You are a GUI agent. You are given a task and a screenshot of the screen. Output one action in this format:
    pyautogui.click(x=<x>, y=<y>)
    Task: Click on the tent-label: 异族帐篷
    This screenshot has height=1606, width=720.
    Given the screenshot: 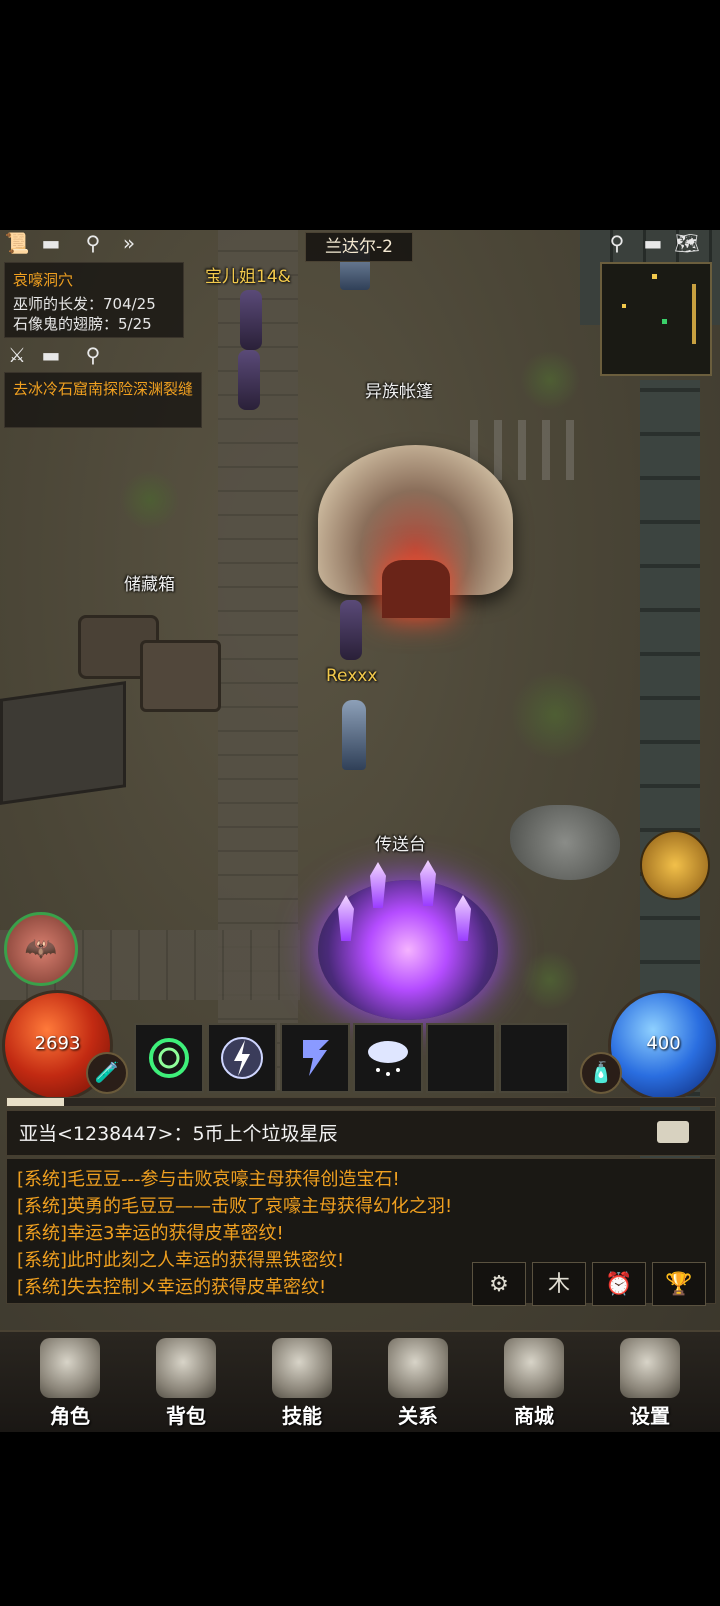 What is the action you would take?
    pyautogui.click(x=399, y=392)
    